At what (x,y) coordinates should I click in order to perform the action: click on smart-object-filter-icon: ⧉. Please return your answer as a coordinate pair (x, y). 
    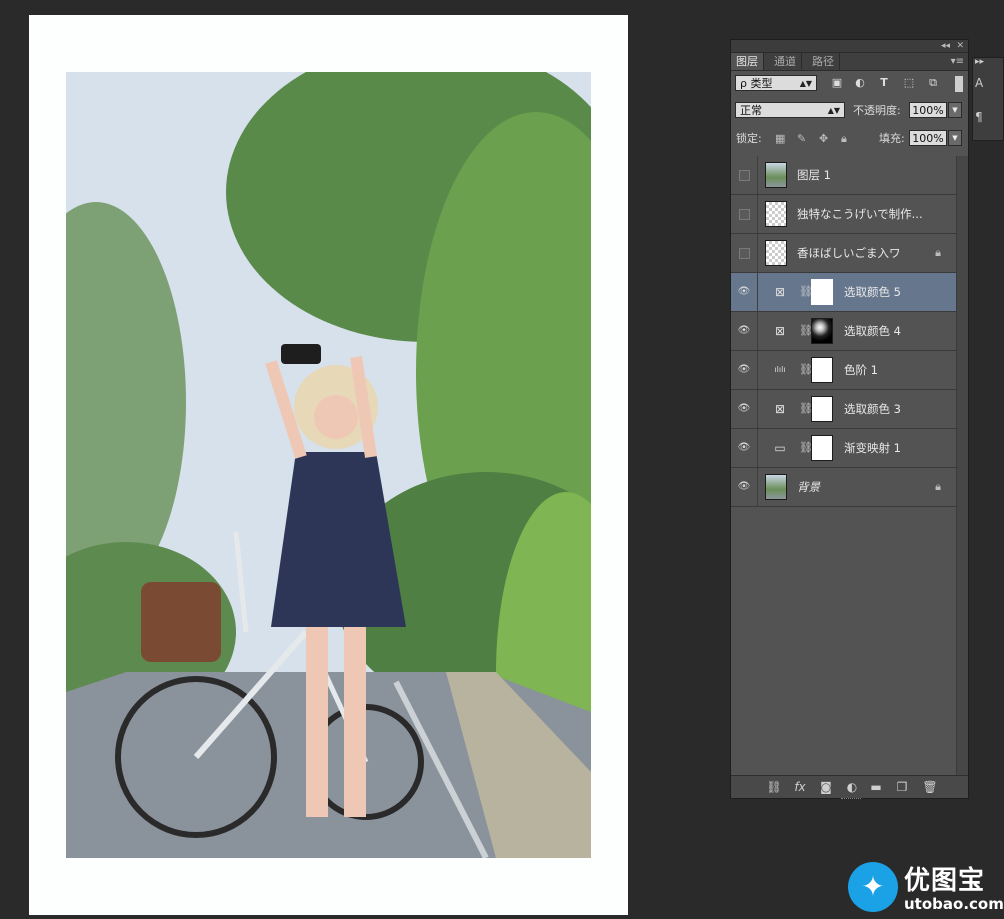
    Looking at the image, I should click on (933, 83).